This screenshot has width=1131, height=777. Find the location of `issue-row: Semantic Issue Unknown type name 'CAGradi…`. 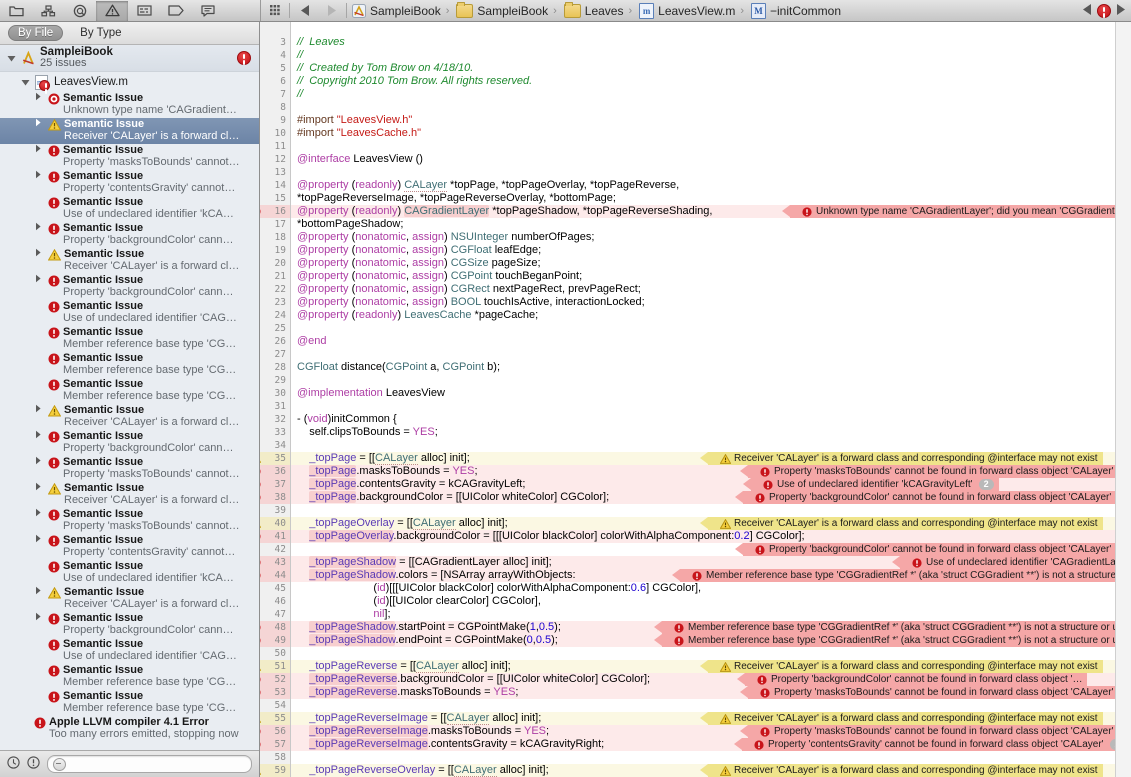

issue-row: Semantic Issue Unknown type name 'CAGradi… is located at coordinates (129, 105).